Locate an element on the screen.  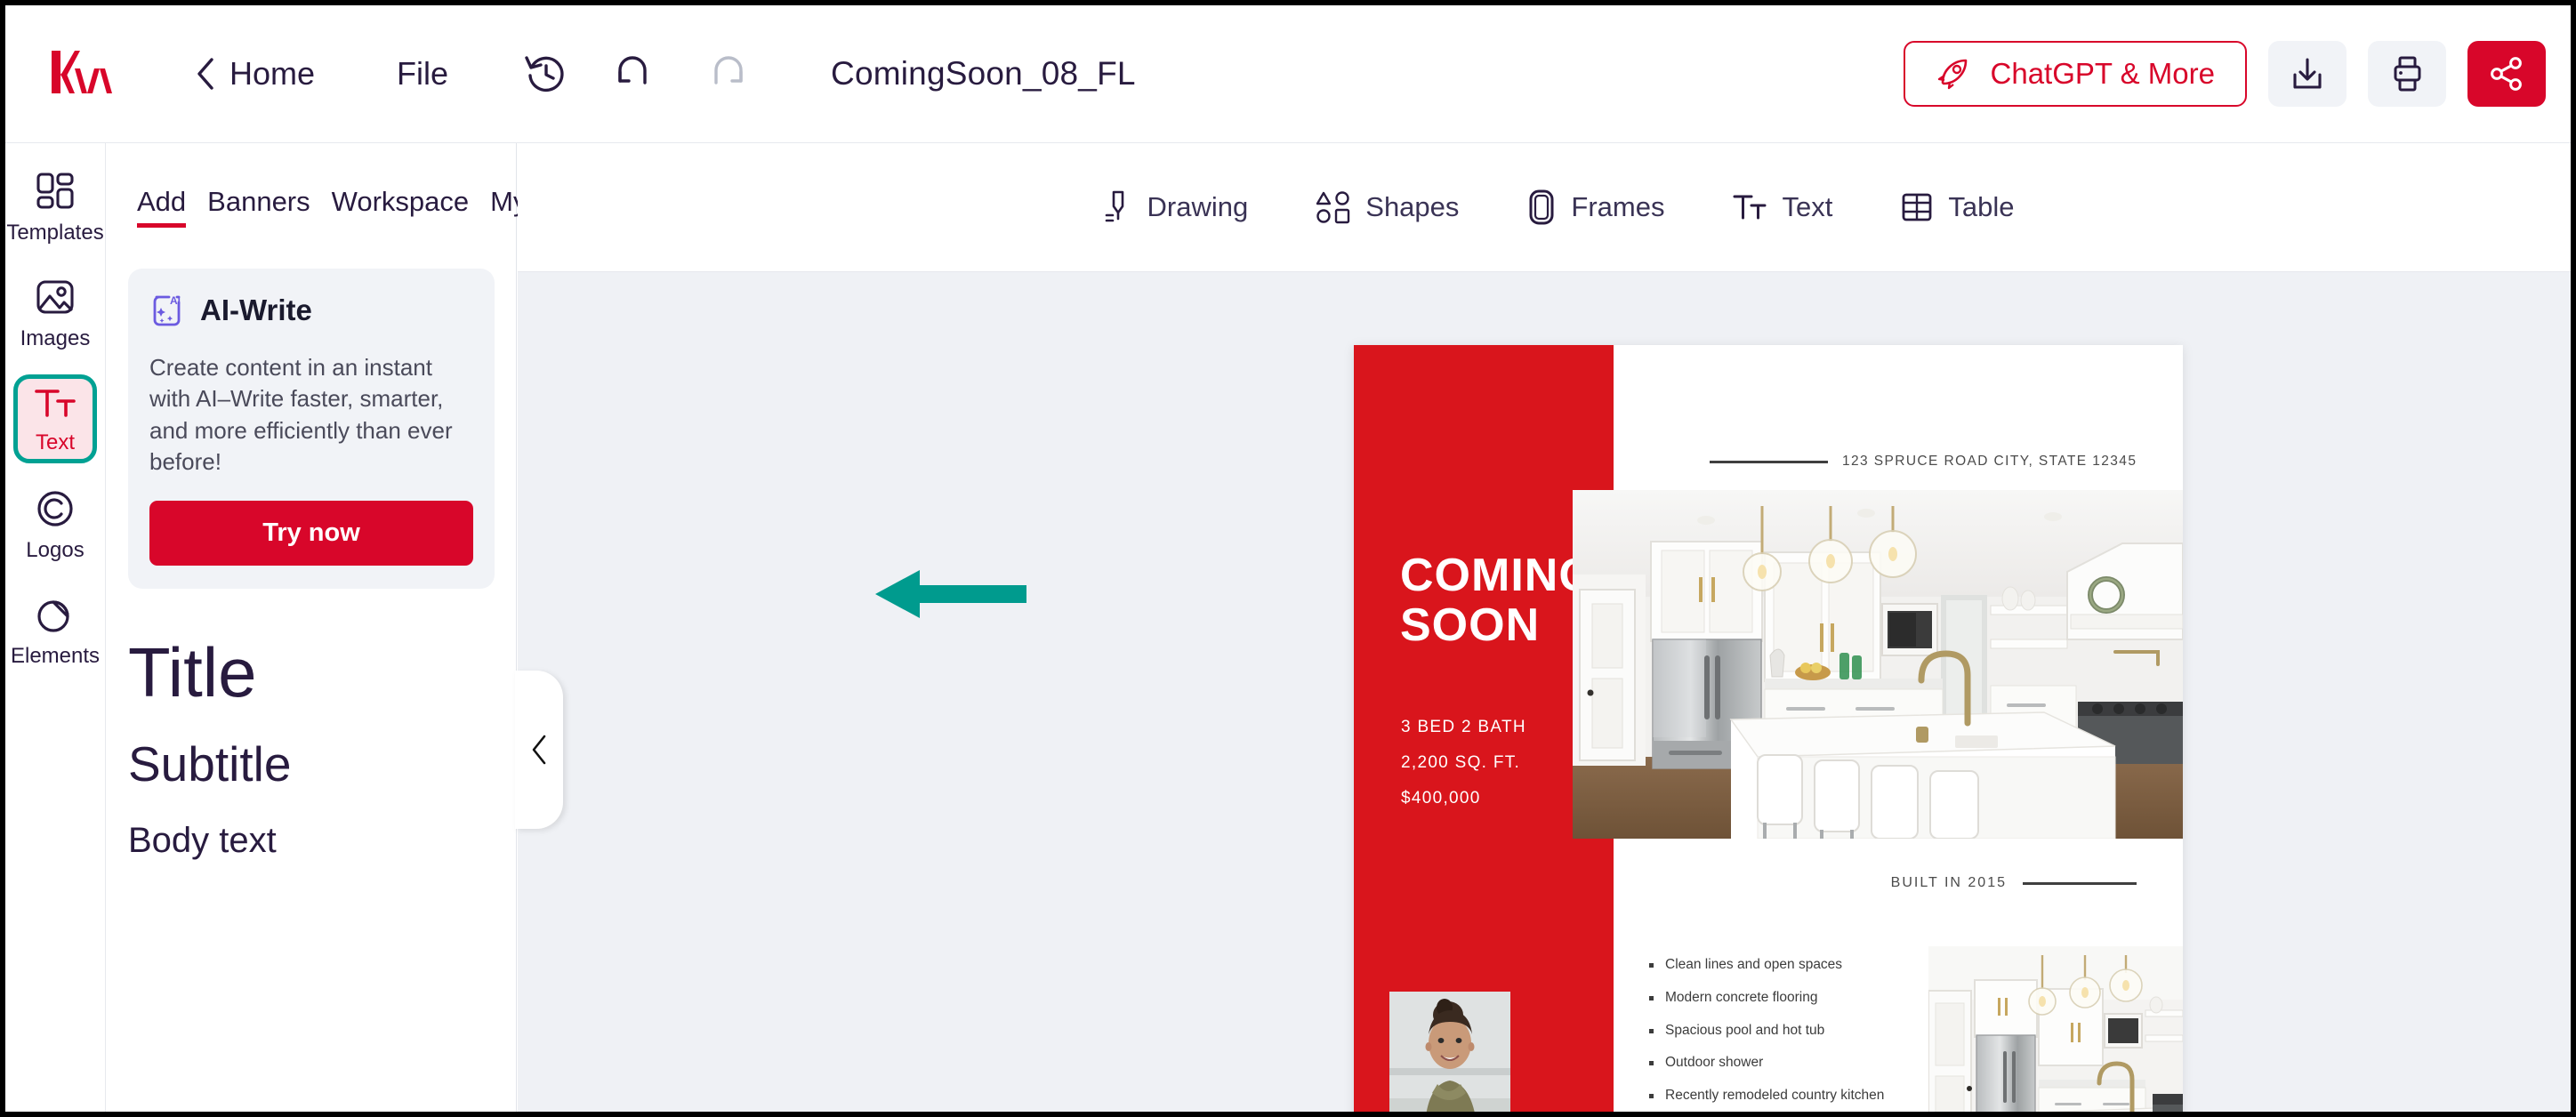
redo-button is located at coordinates (731, 73).